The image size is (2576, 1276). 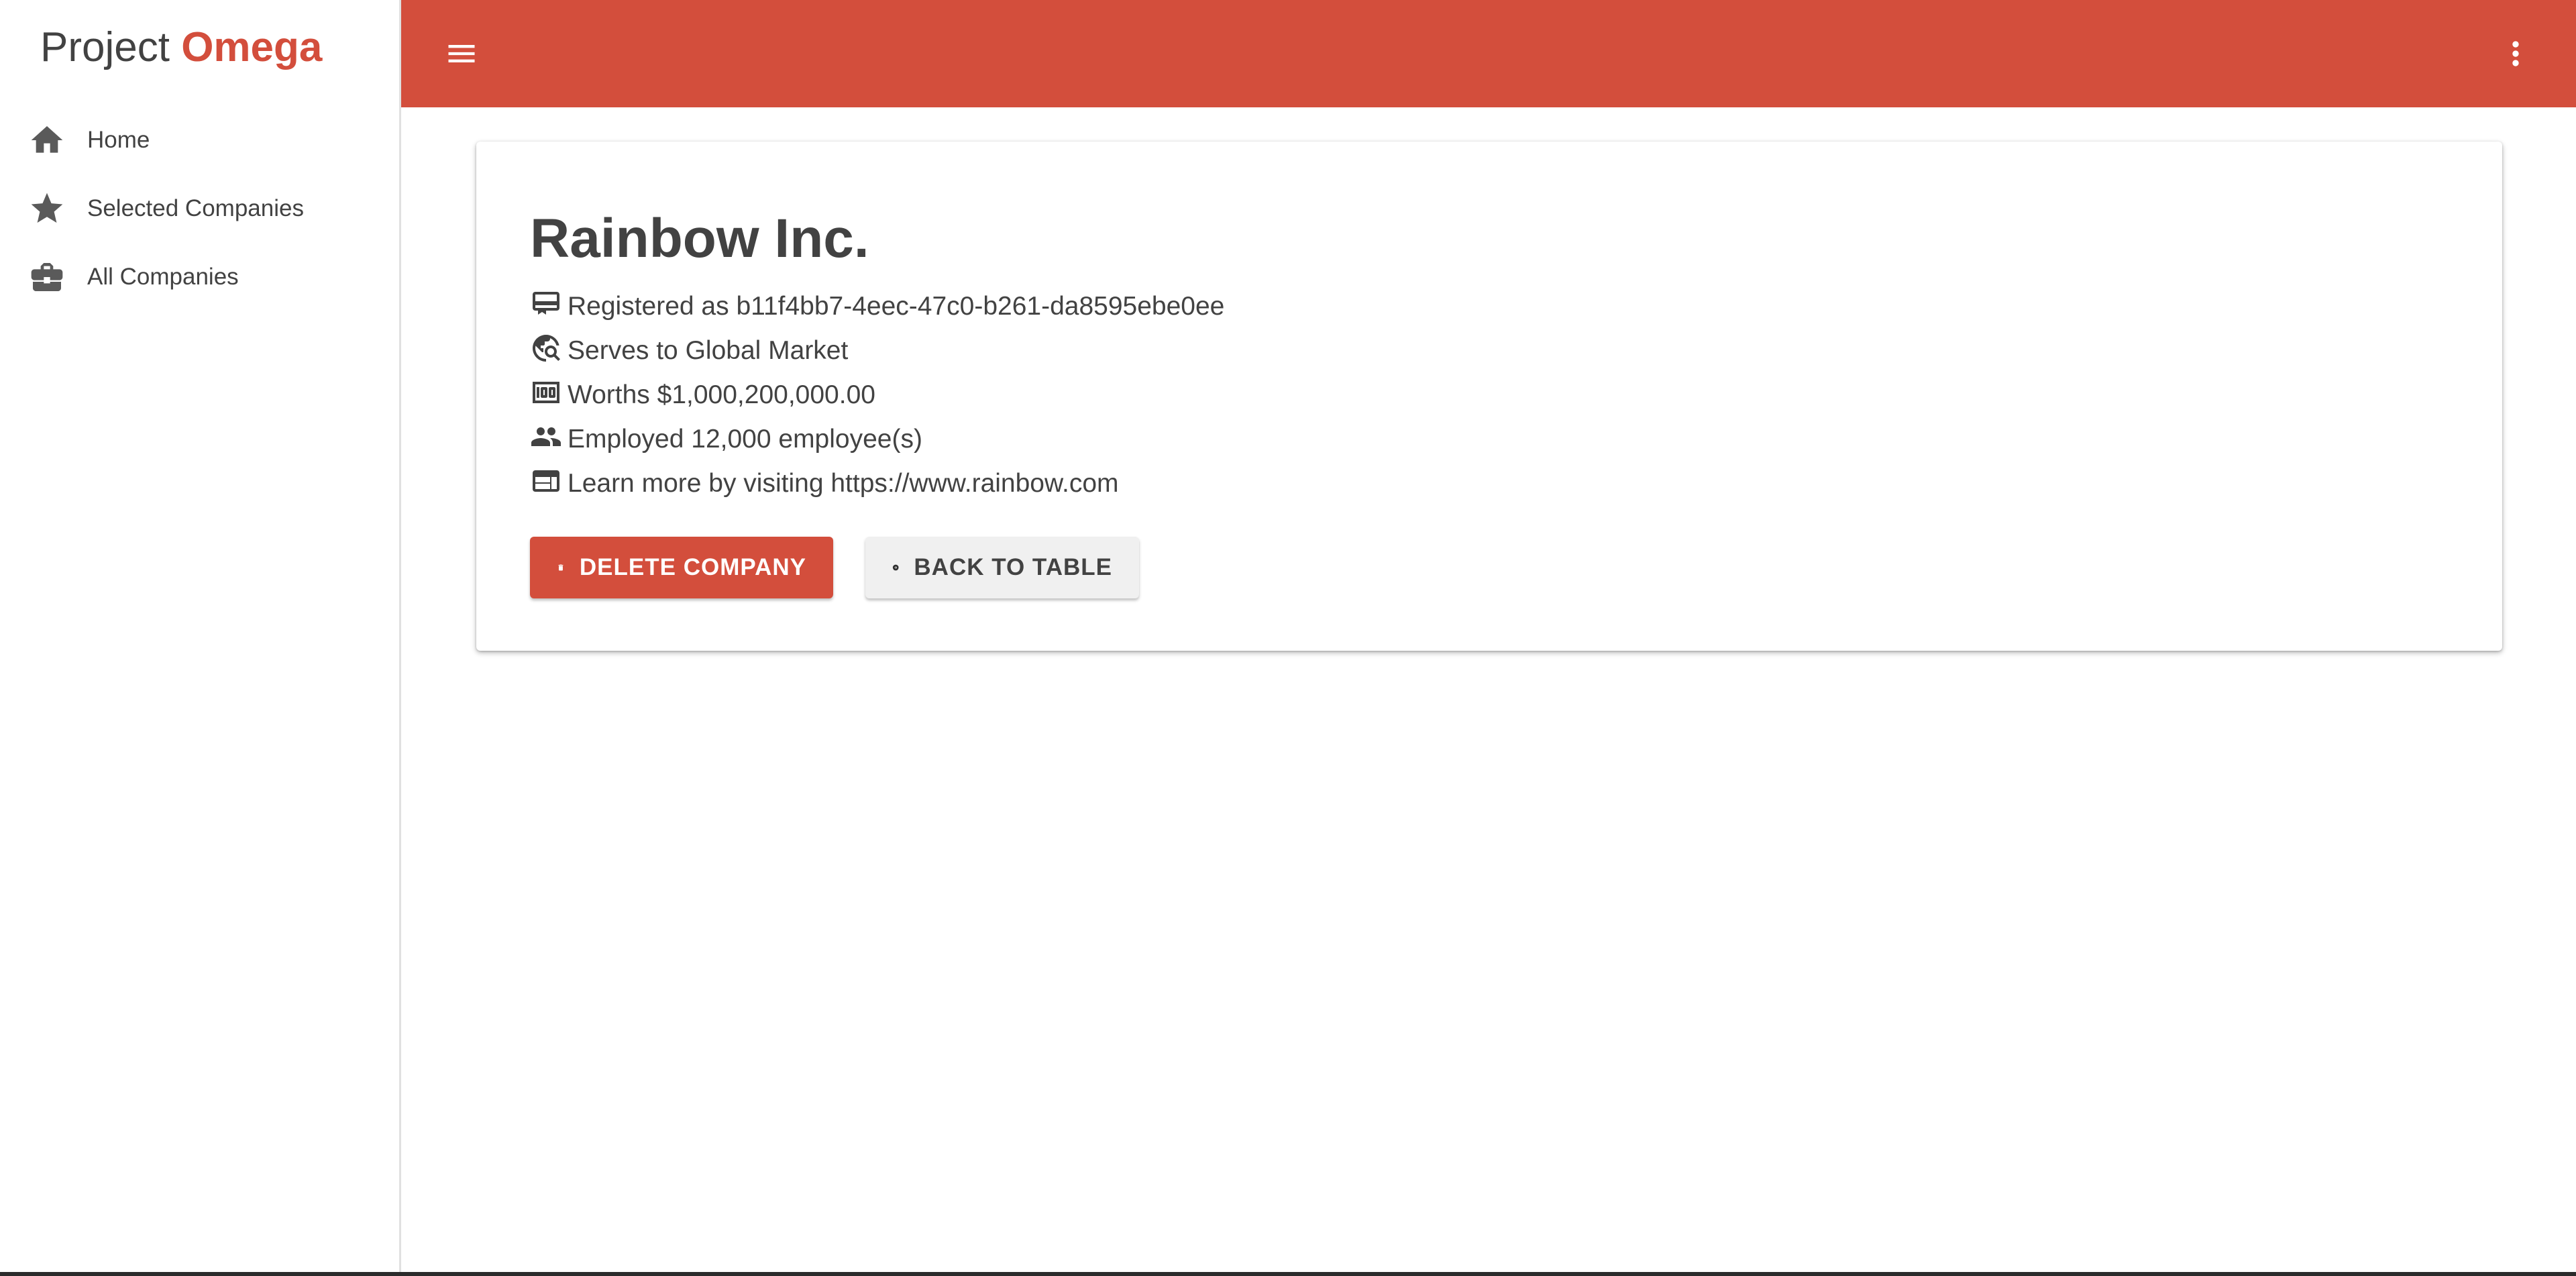 I want to click on hamburger-menu-icon, so click(x=461, y=54).